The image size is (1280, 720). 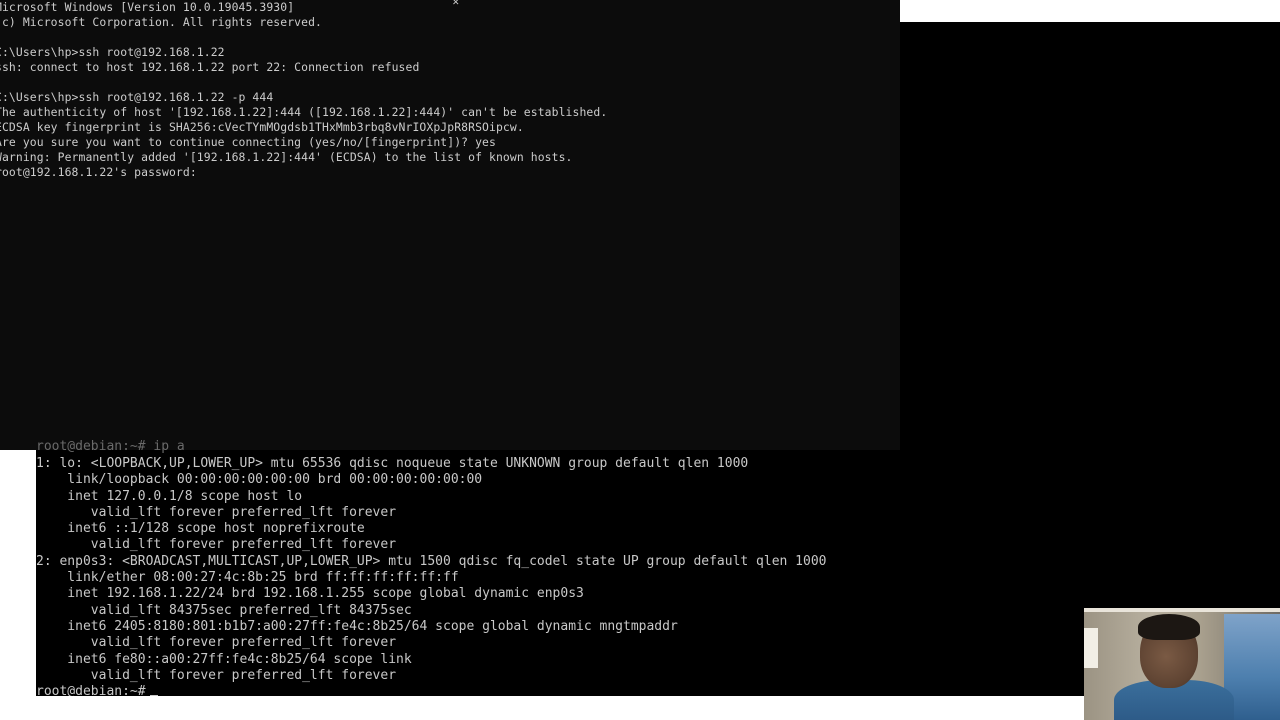 I want to click on webcam-frame-edge, so click(x=1182, y=610).